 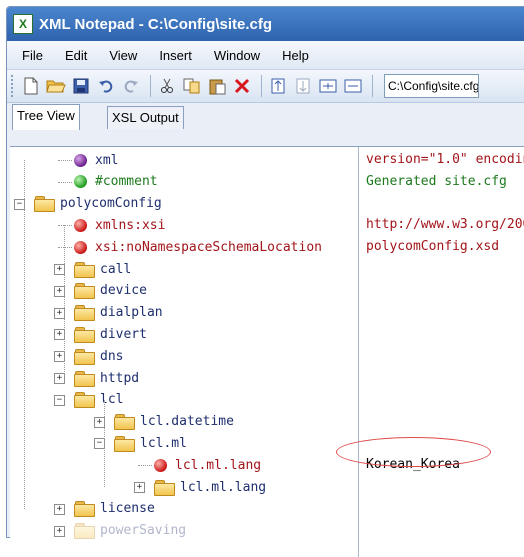 I want to click on menu-bar: File Edit View Insert Window Help, so click(x=265, y=55).